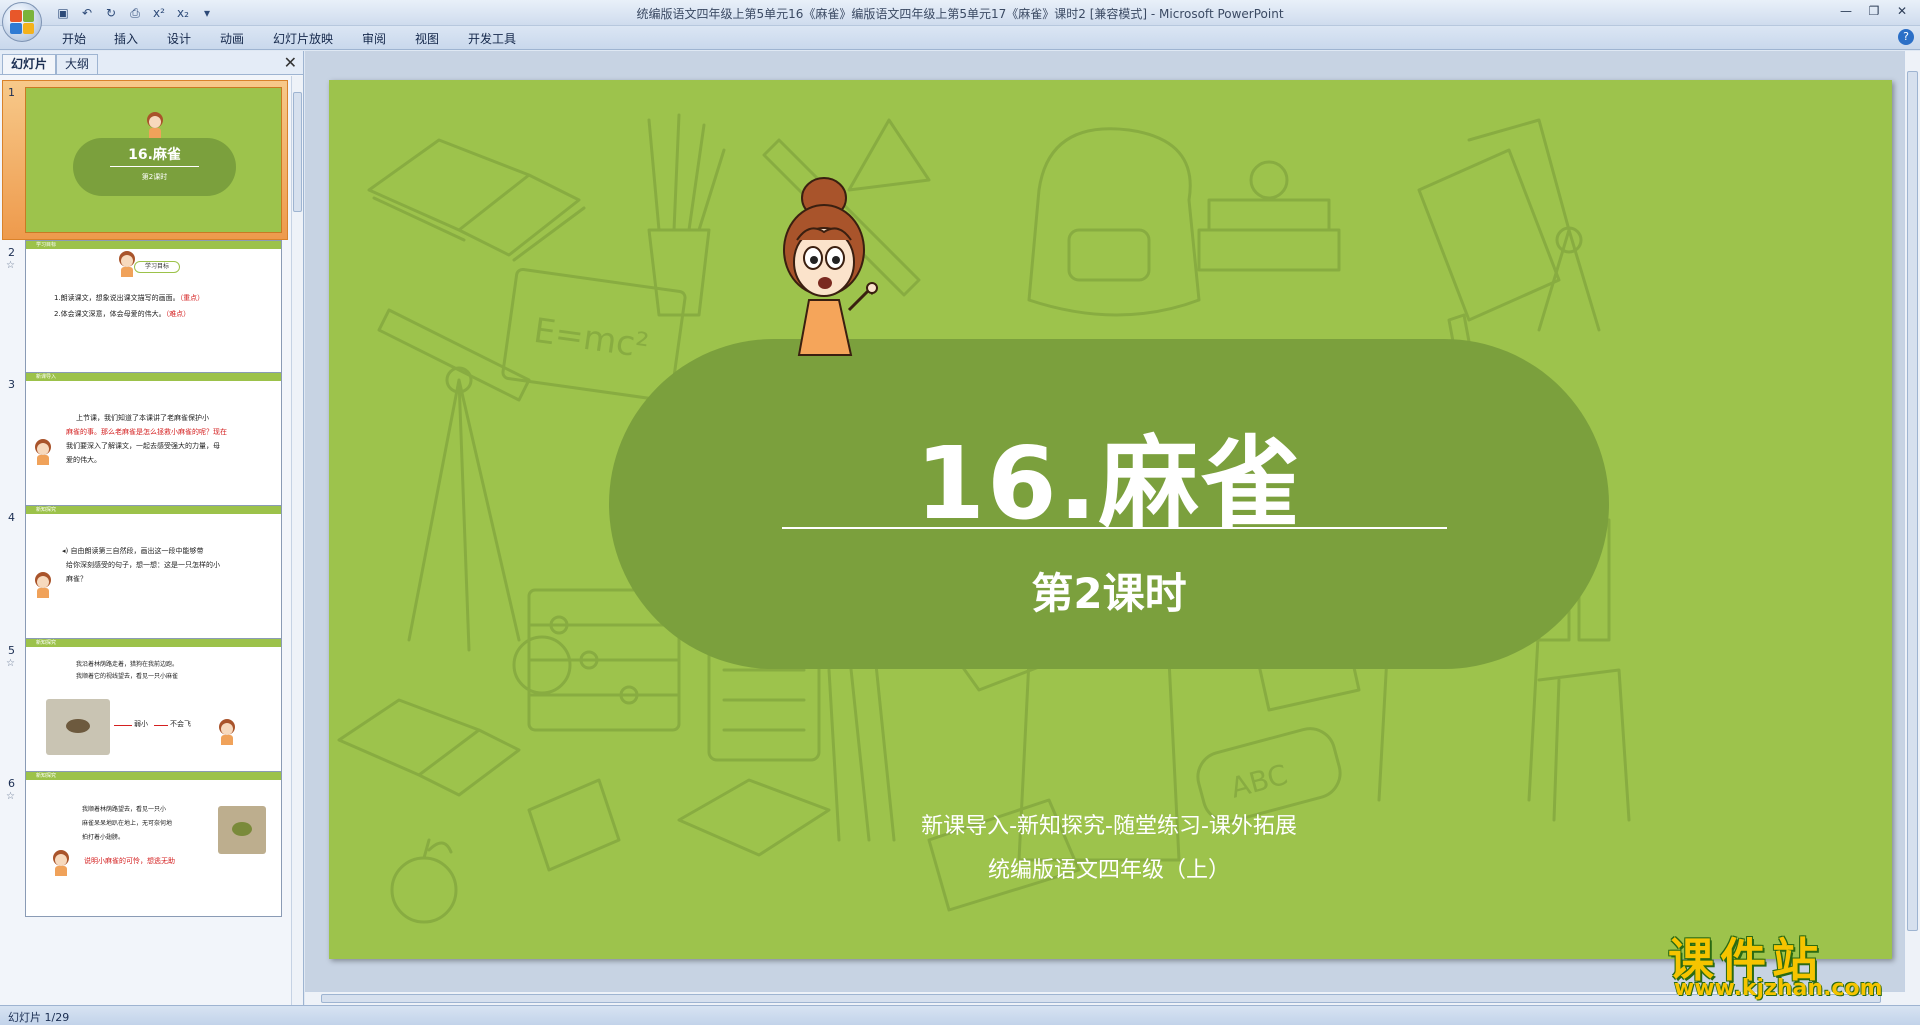 The height and width of the screenshot is (1025, 1920). Describe the element at coordinates (153, 160) in the screenshot. I see `thumbnail-slide-1: 16.麻雀 第2课时` at that location.